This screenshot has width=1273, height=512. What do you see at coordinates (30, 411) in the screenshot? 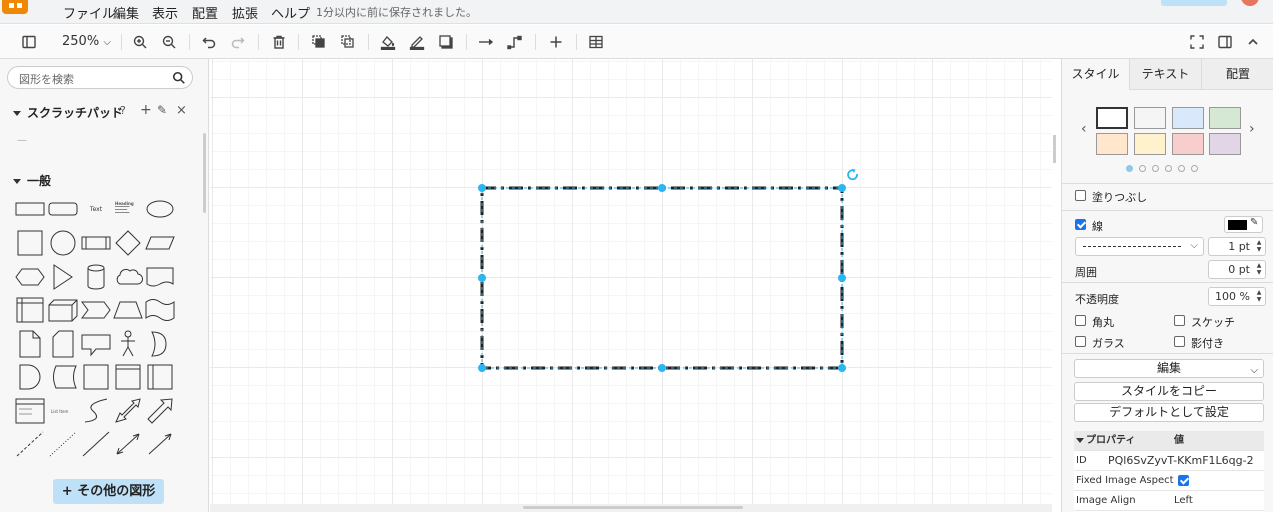
I see `shape-list` at bounding box center [30, 411].